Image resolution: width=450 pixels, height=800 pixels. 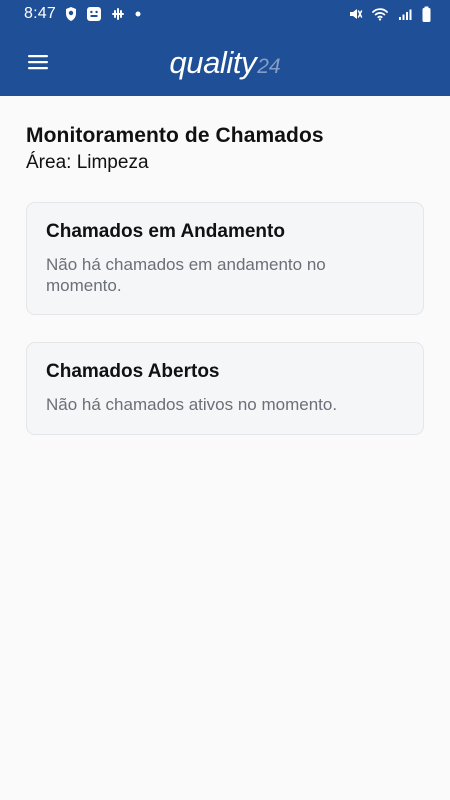 I want to click on logo: quality 24, so click(x=224, y=62).